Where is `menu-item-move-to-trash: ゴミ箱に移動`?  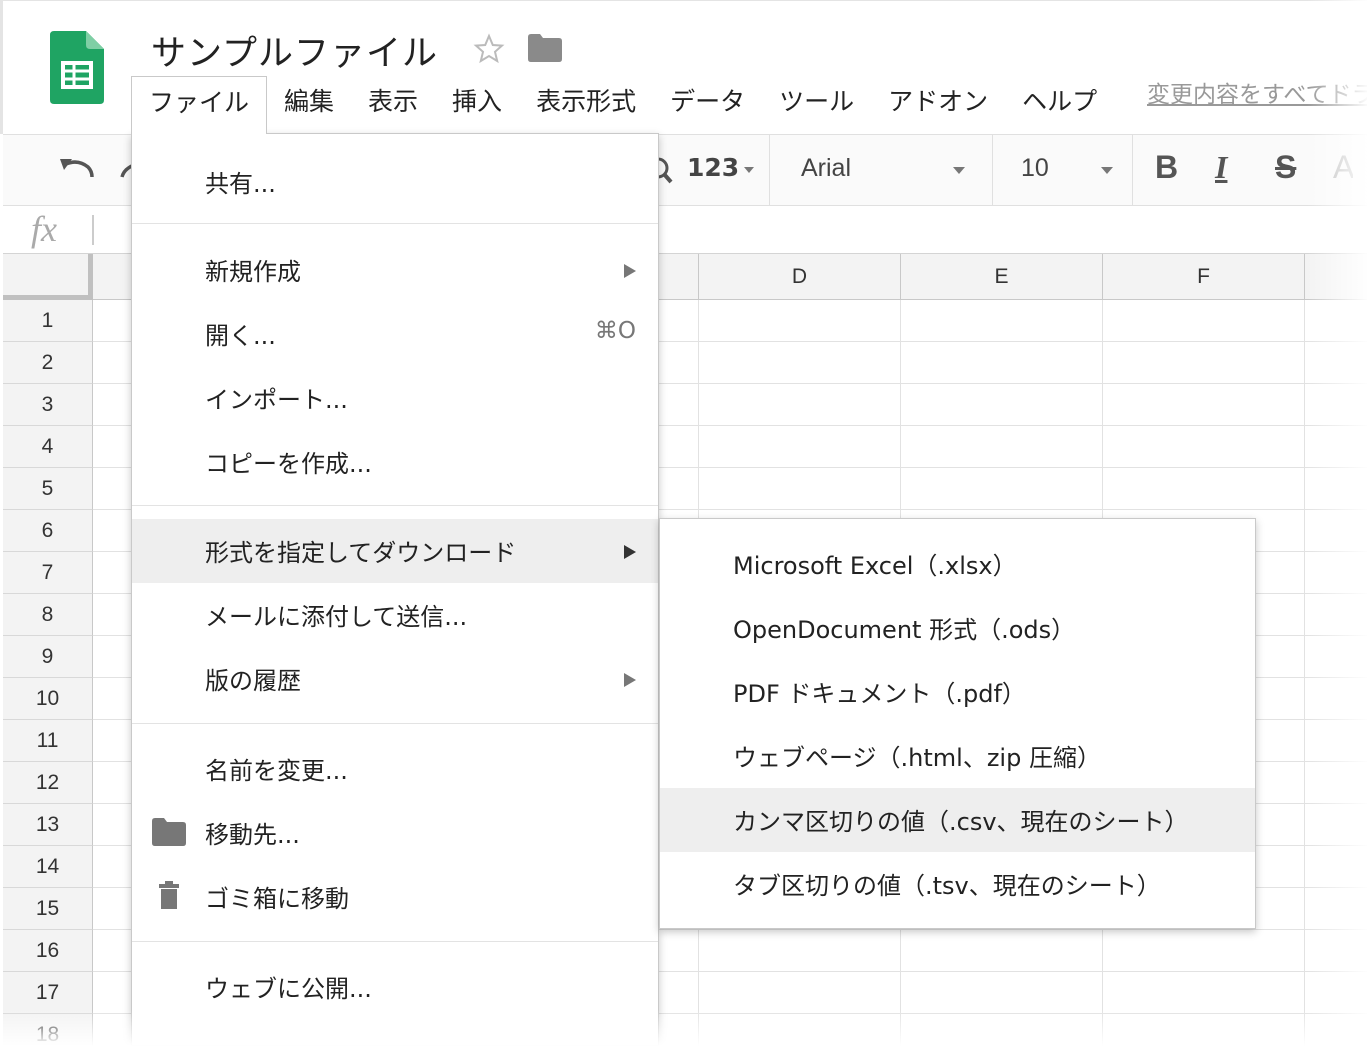
menu-item-move-to-trash: ゴミ箱に移動 is located at coordinates (395, 897).